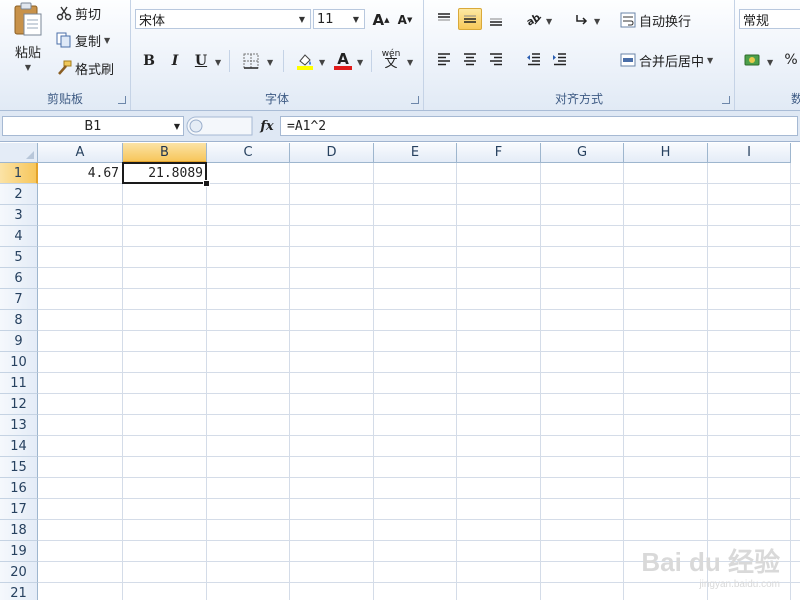  Describe the element at coordinates (496, 19) in the screenshot. I see `align-bottom-button` at that location.